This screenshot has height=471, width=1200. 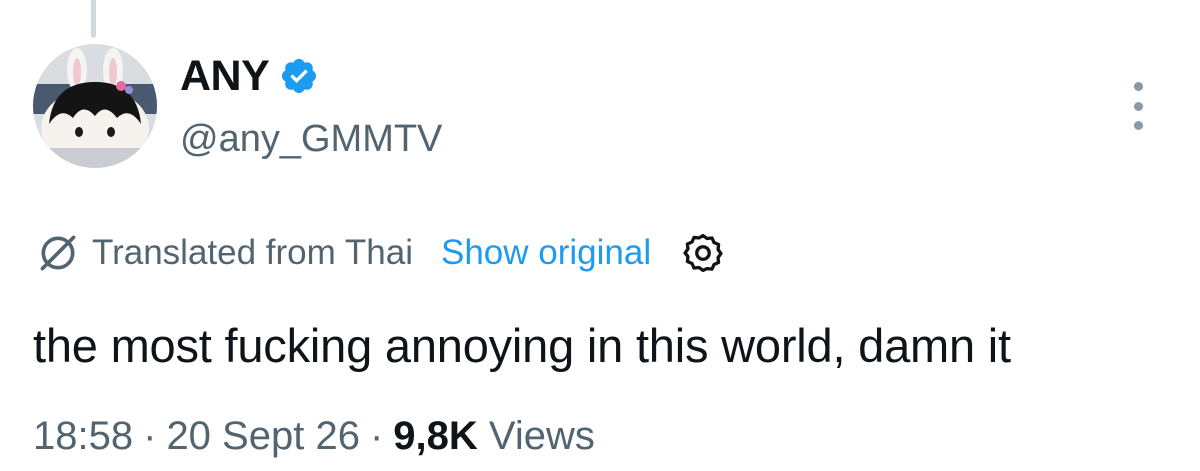 What do you see at coordinates (225, 76) in the screenshot?
I see `author-display-name: ANY` at bounding box center [225, 76].